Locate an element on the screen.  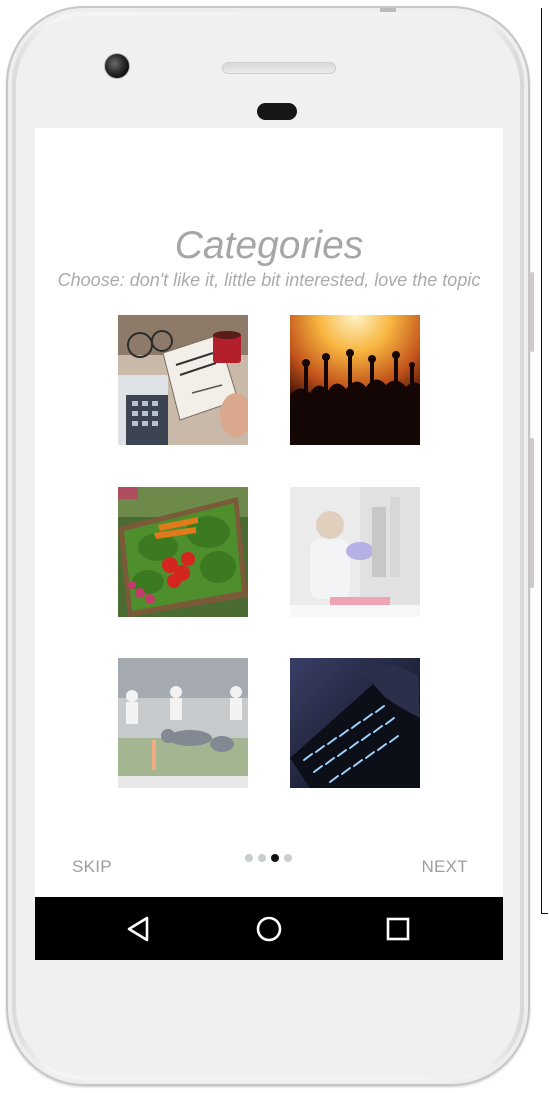
home-circle-icon is located at coordinates (269, 929).